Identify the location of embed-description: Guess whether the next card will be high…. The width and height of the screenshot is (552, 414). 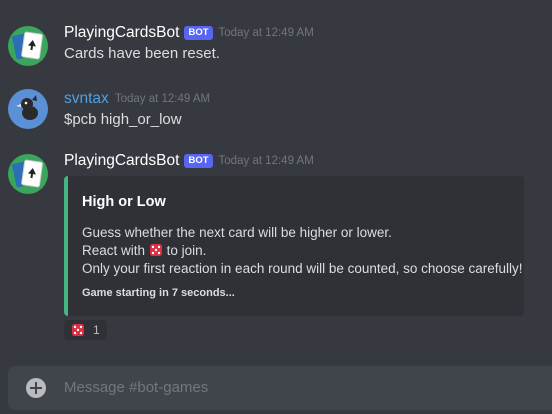
(302, 251).